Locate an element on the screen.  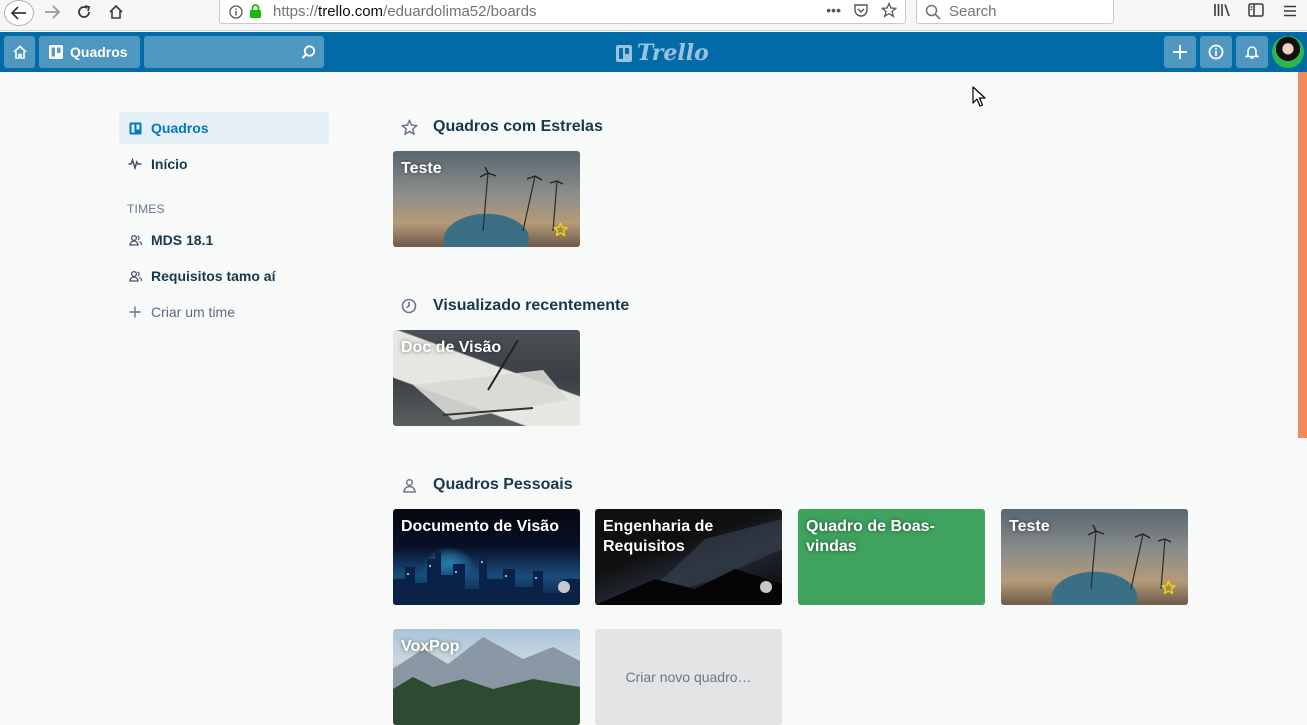
board-name: Doc de Visão is located at coordinates (451, 347).